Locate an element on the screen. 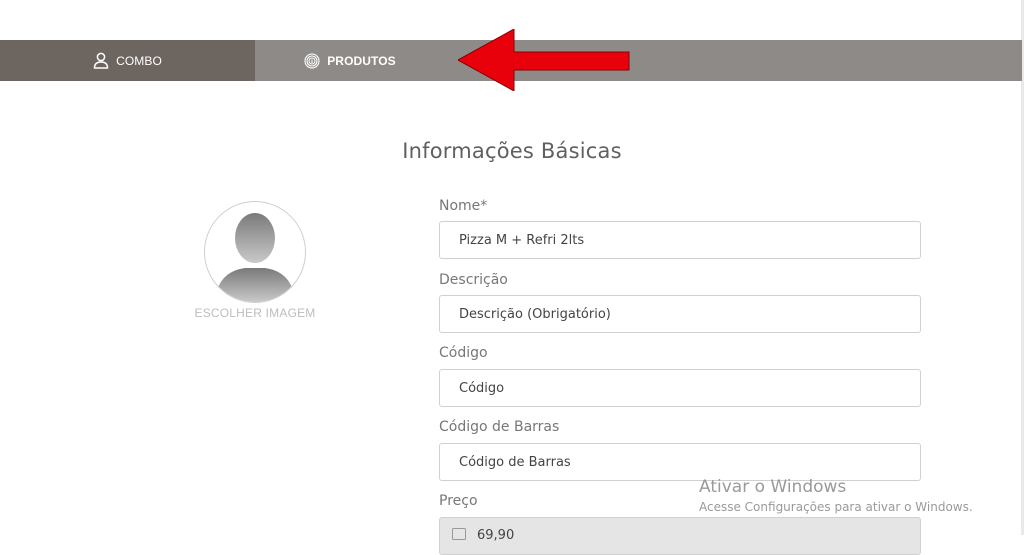 This screenshot has width=1024, height=555. codigo-input is located at coordinates (680, 388).